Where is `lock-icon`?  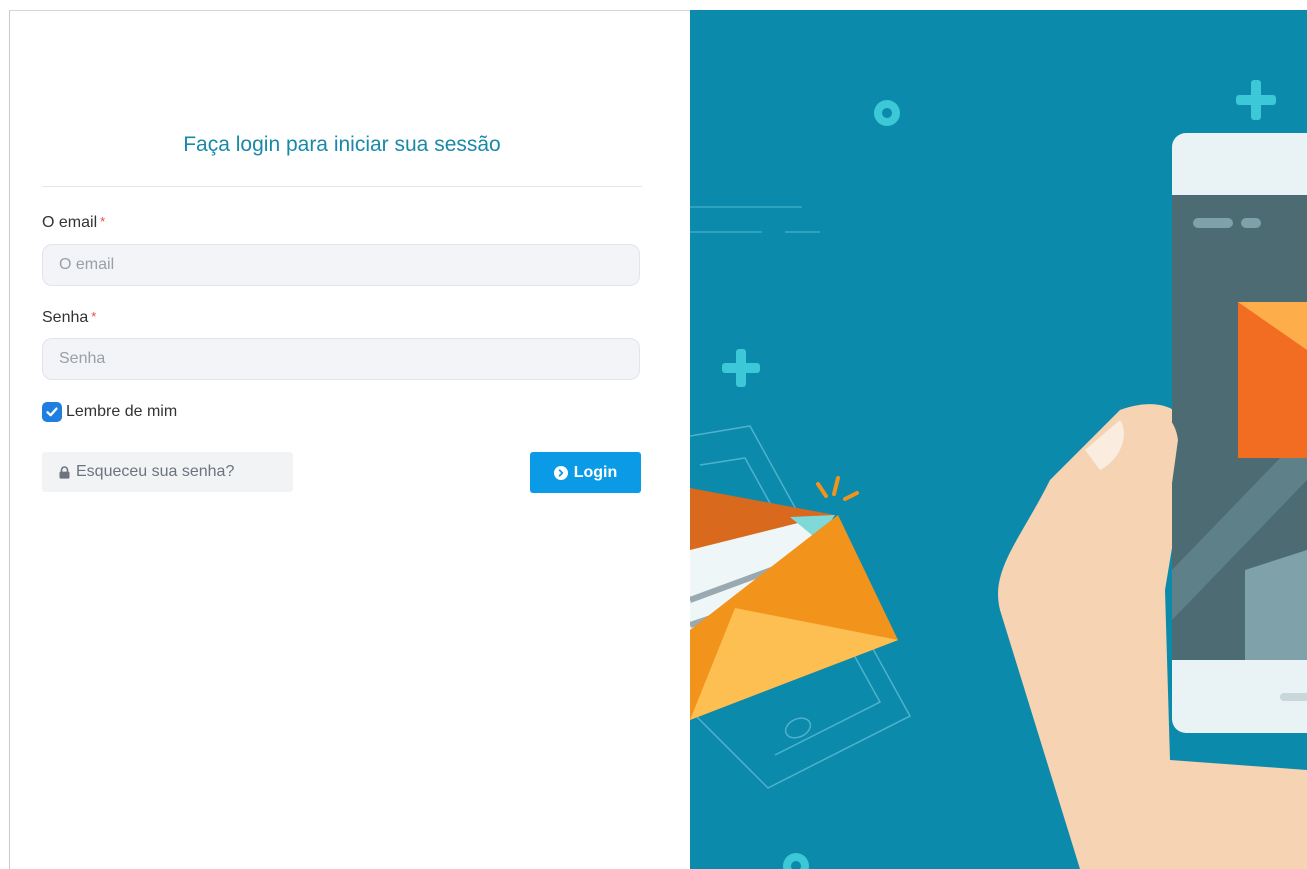 lock-icon is located at coordinates (64, 472).